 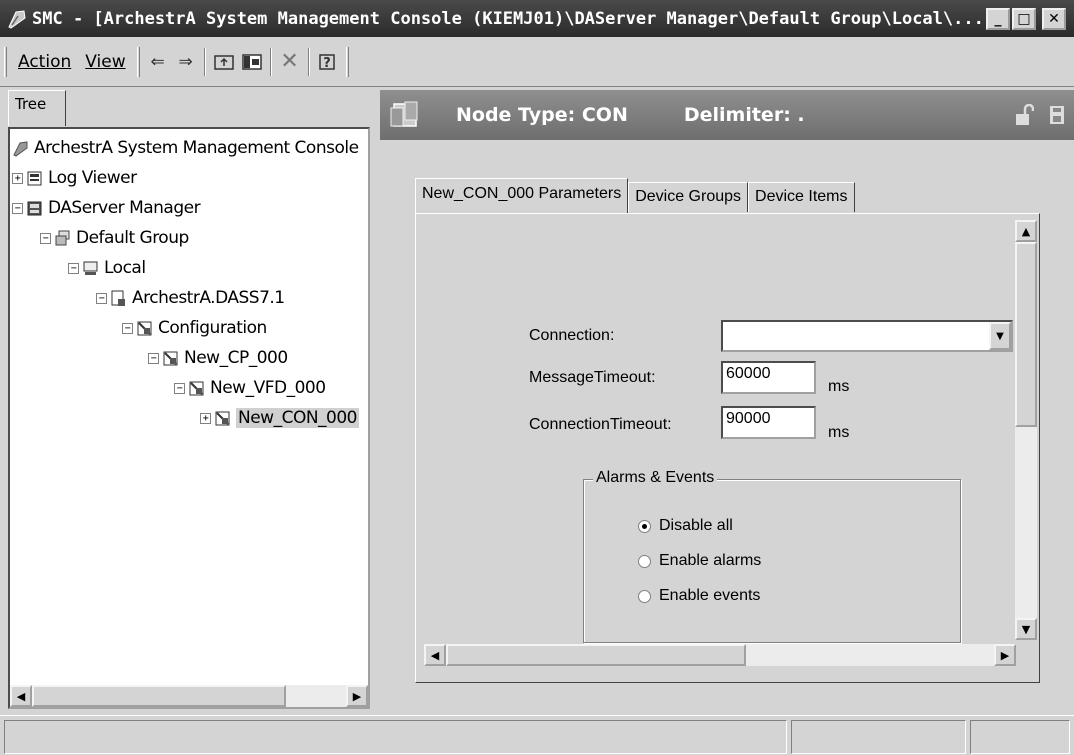 What do you see at coordinates (194, 328) in the screenshot?
I see `tree-item-configuration: − Configuration` at bounding box center [194, 328].